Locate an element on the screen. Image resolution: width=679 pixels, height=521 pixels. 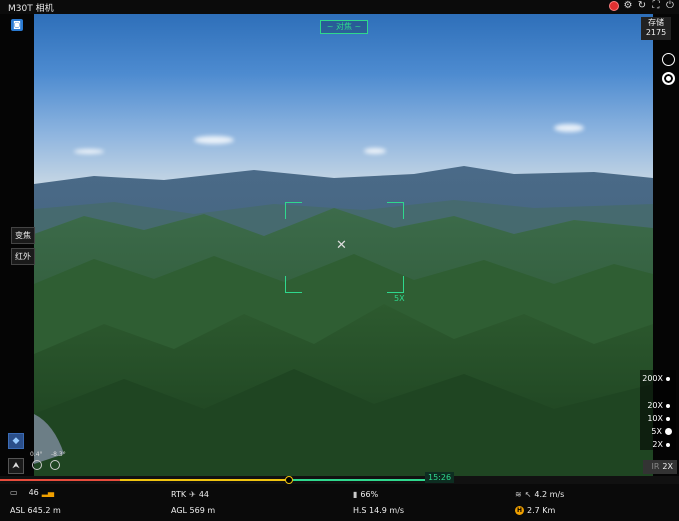
fullscreen-icon: ⛶ is located at coordinates (656, 6).